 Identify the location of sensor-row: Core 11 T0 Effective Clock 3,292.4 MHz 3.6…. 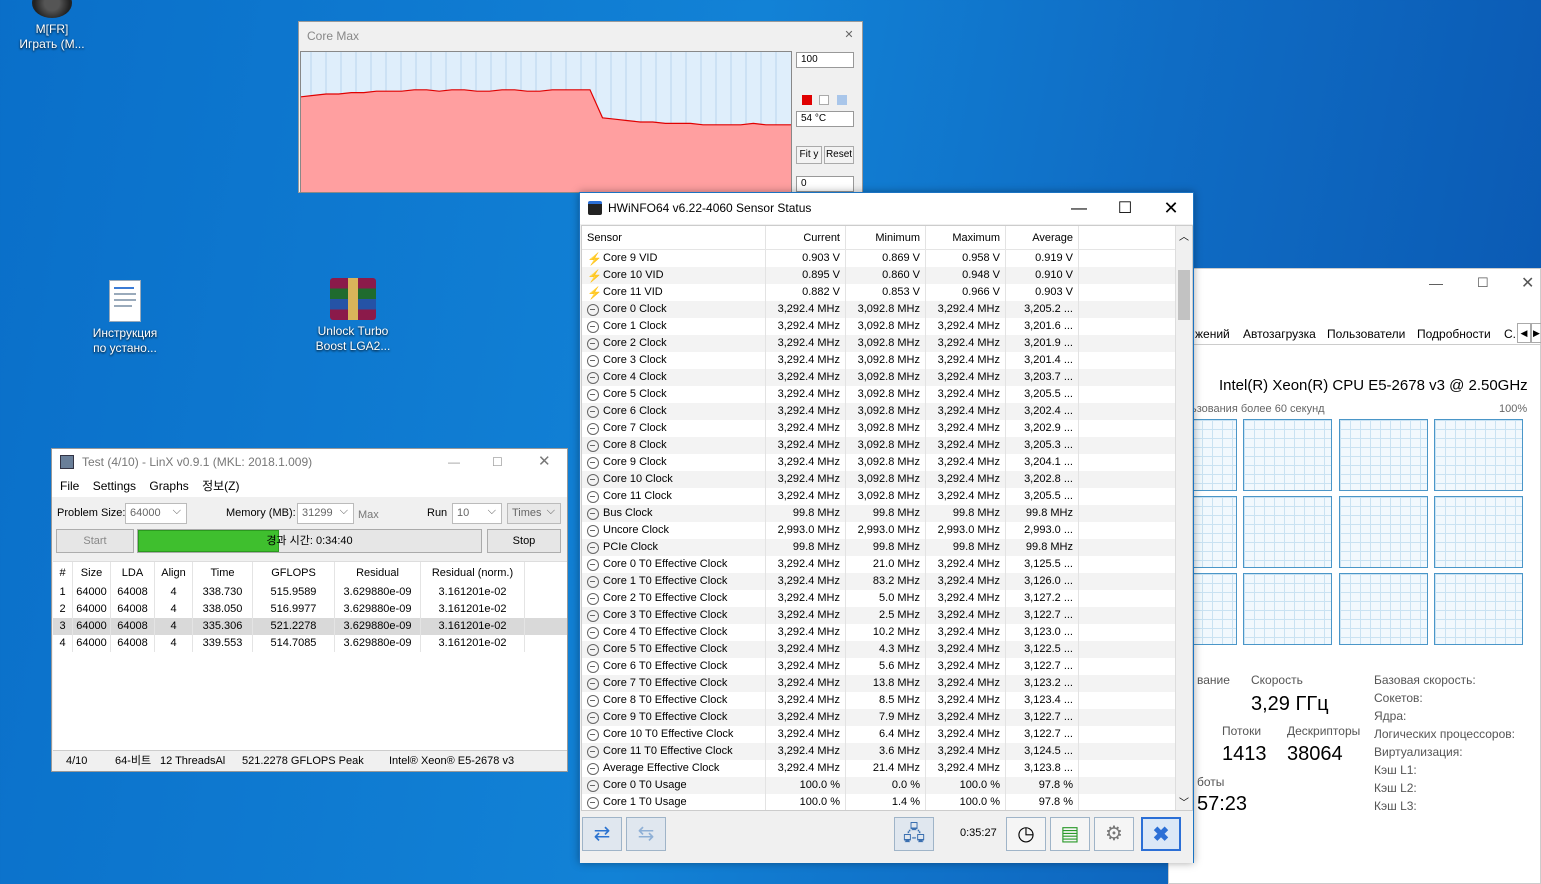
(887, 751).